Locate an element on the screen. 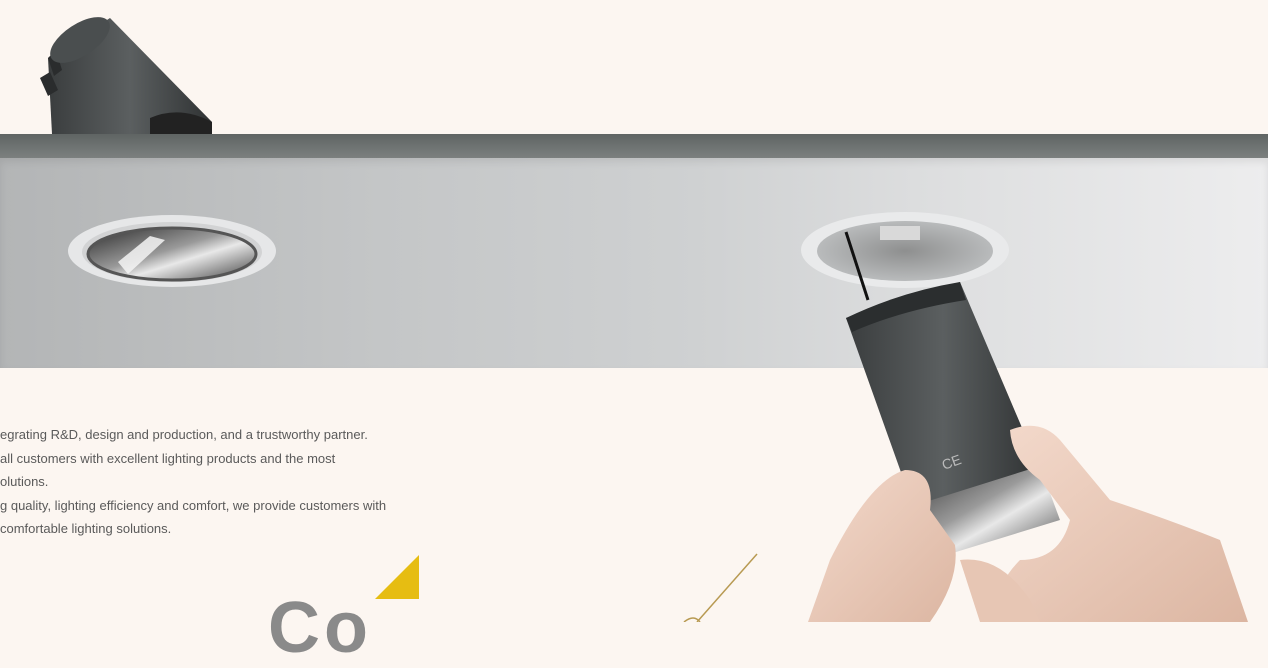  installed-downlight is located at coordinates (172, 251).